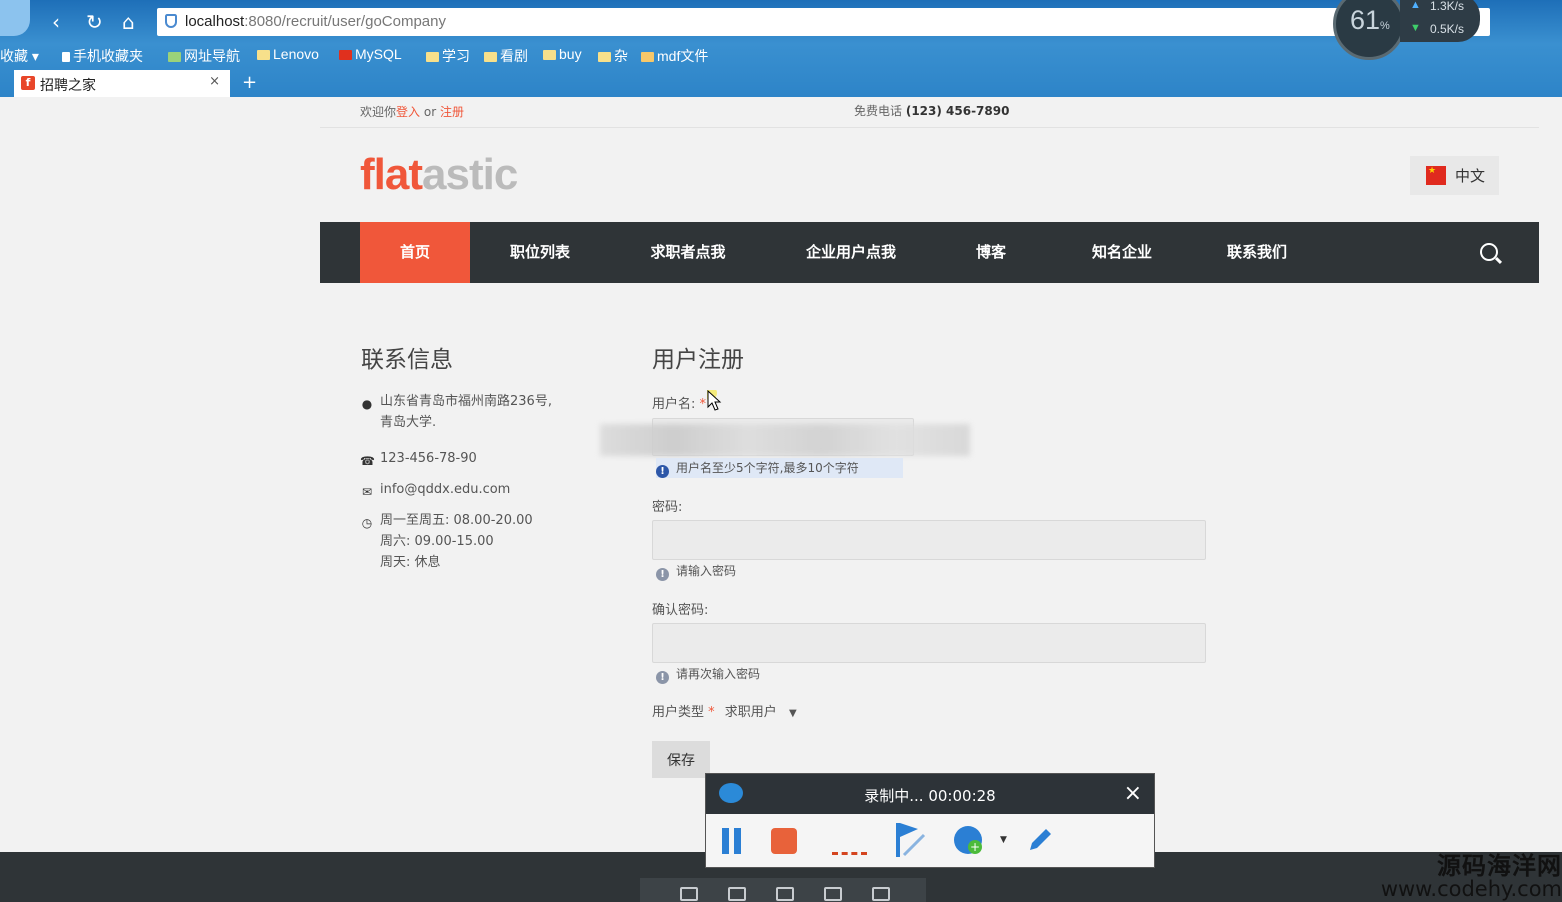  What do you see at coordinates (214, 81) in the screenshot?
I see `tab-close-icon: ×` at bounding box center [214, 81].